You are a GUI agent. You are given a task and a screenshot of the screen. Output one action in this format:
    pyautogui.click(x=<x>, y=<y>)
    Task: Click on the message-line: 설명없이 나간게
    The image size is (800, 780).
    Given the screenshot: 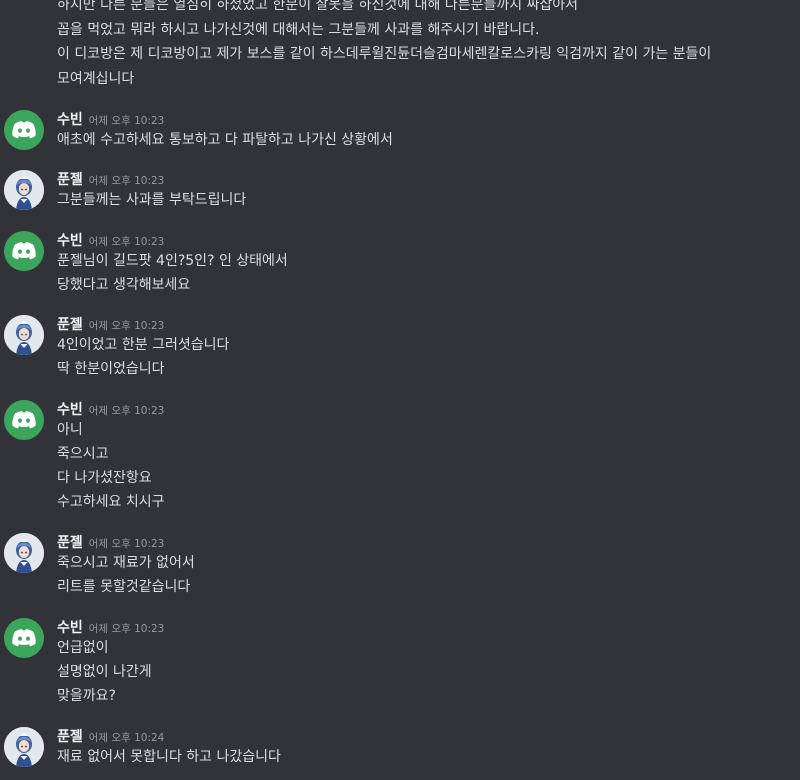 What is the action you would take?
    pyautogui.click(x=104, y=672)
    